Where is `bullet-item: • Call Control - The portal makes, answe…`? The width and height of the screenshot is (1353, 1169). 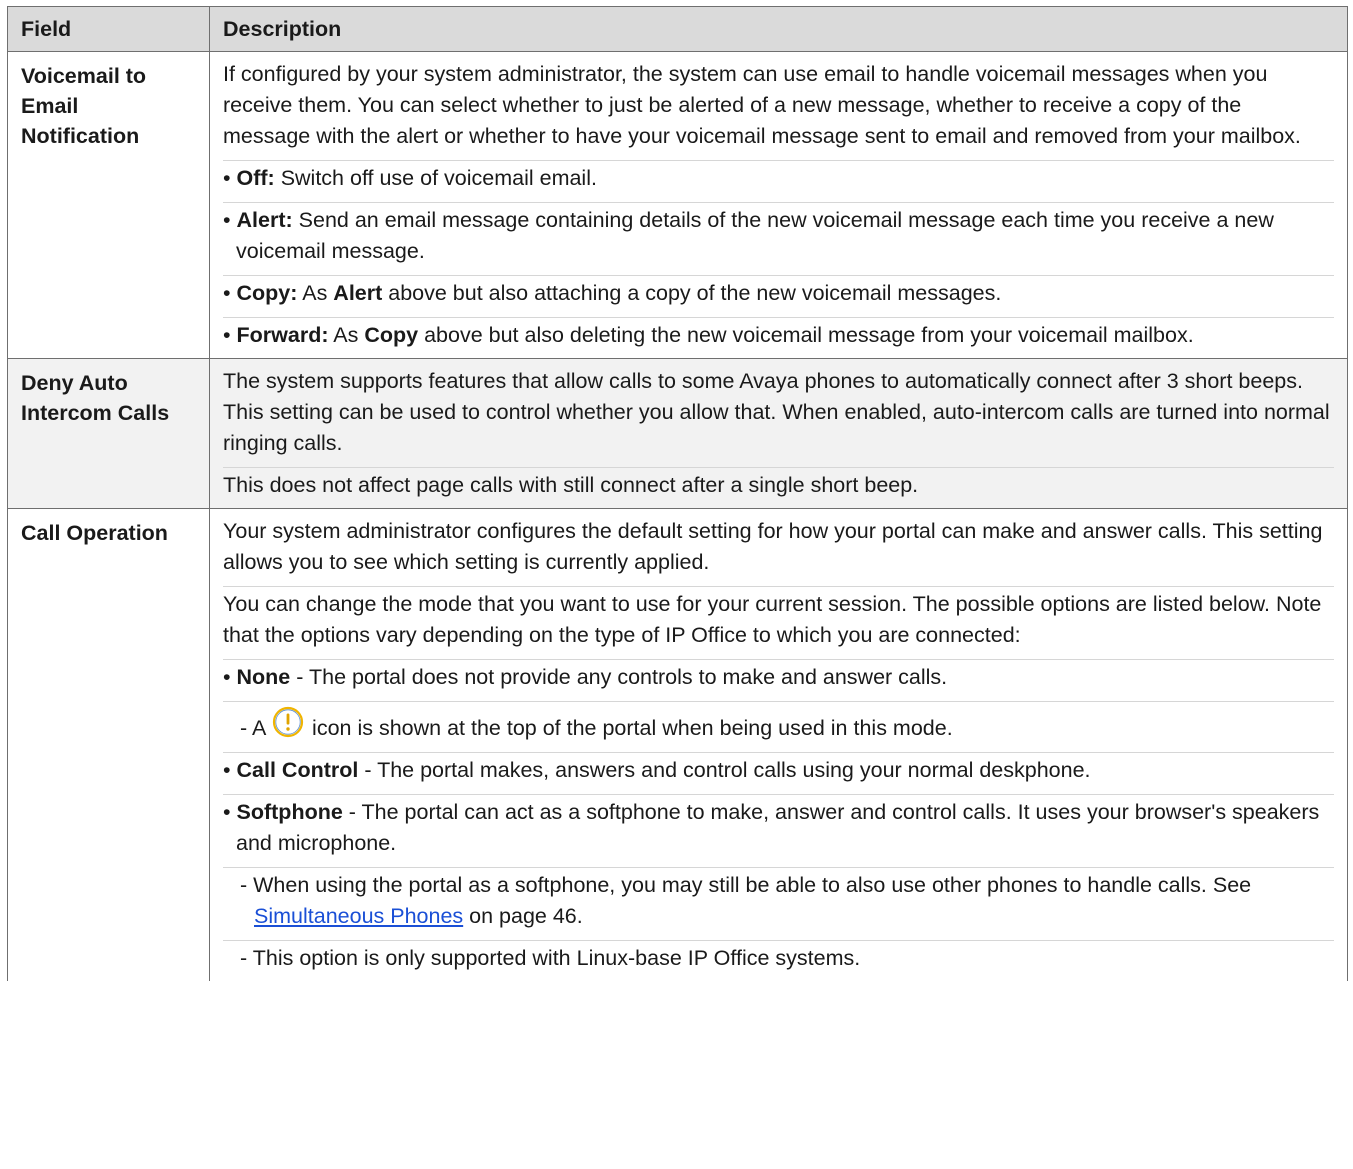 bullet-item: • Call Control - The portal makes, answe… is located at coordinates (778, 774).